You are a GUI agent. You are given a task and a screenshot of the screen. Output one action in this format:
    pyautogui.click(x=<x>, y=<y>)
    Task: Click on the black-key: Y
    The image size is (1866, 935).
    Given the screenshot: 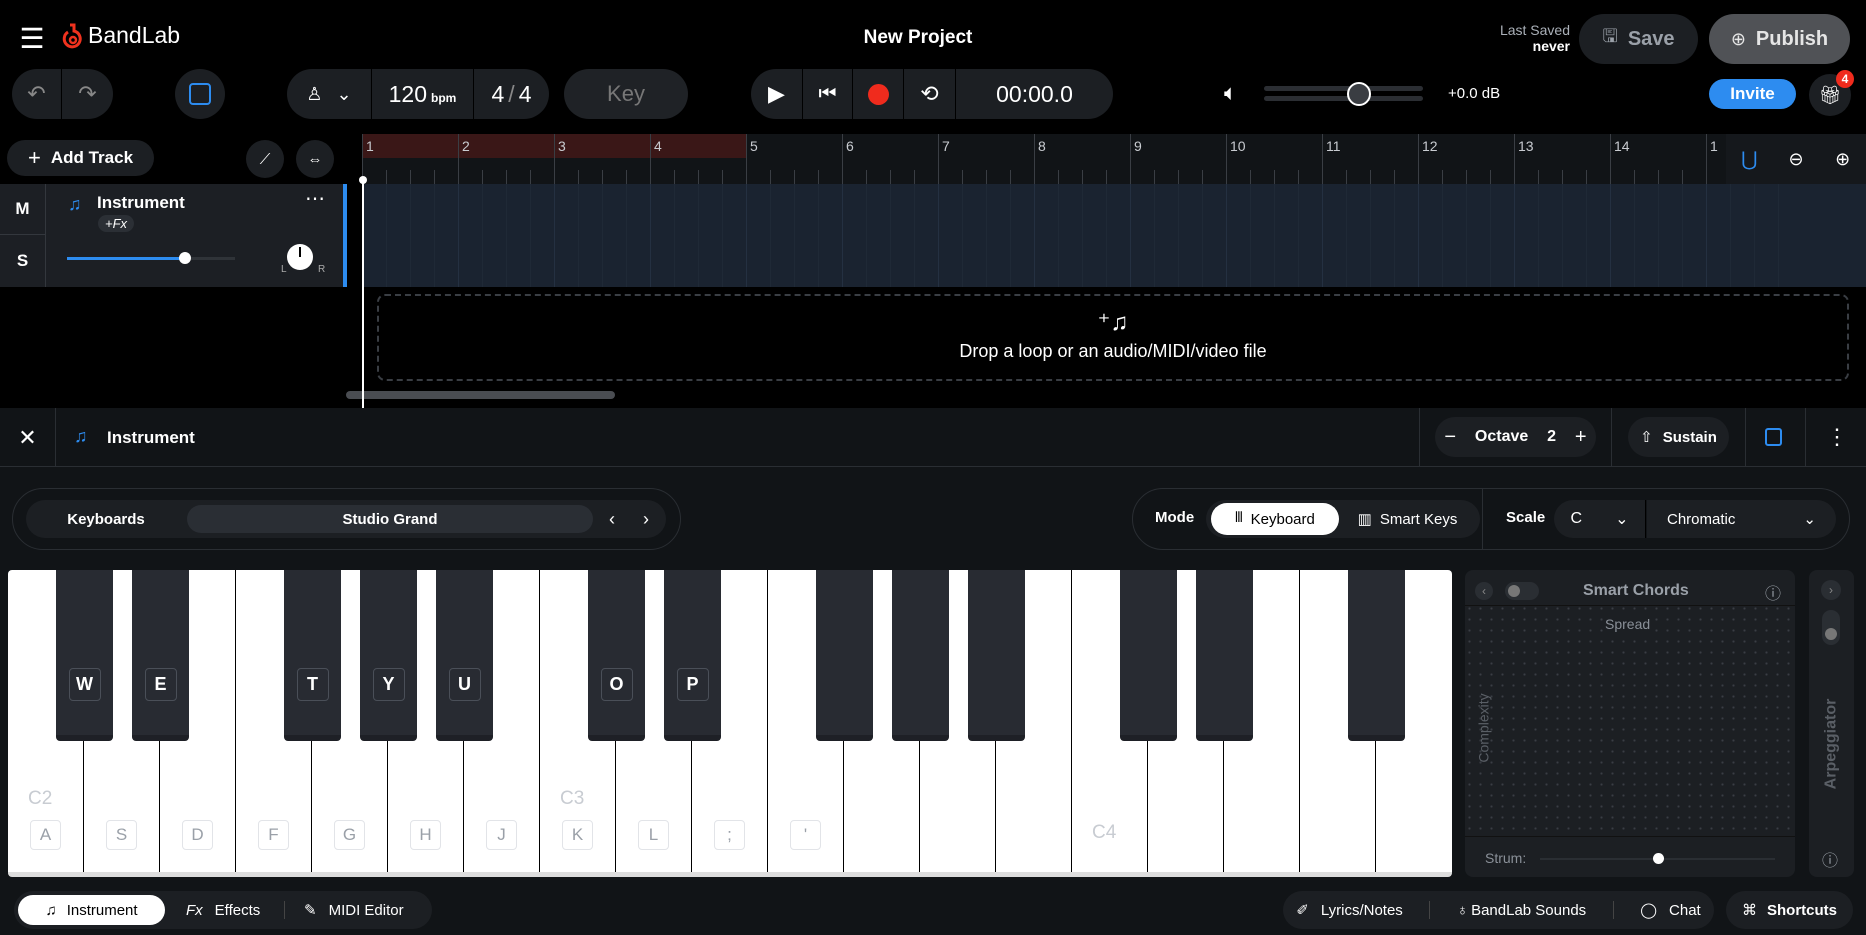 What is the action you would take?
    pyautogui.click(x=388, y=655)
    